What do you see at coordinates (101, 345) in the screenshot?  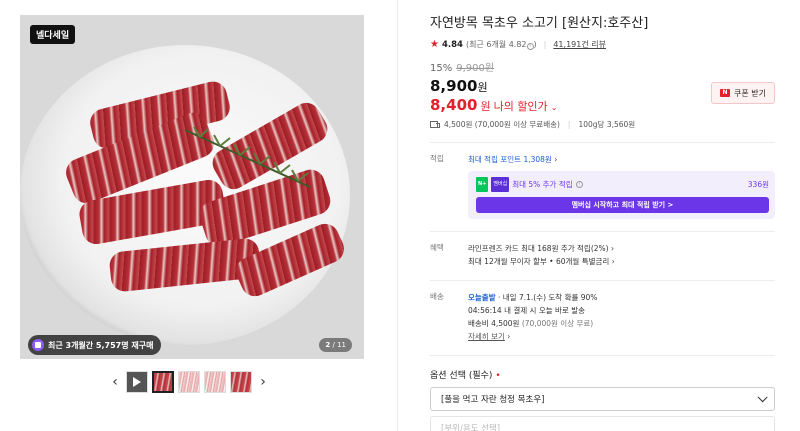 I see `rebuy-text: 최근 3개월간 5,757명 재구매` at bounding box center [101, 345].